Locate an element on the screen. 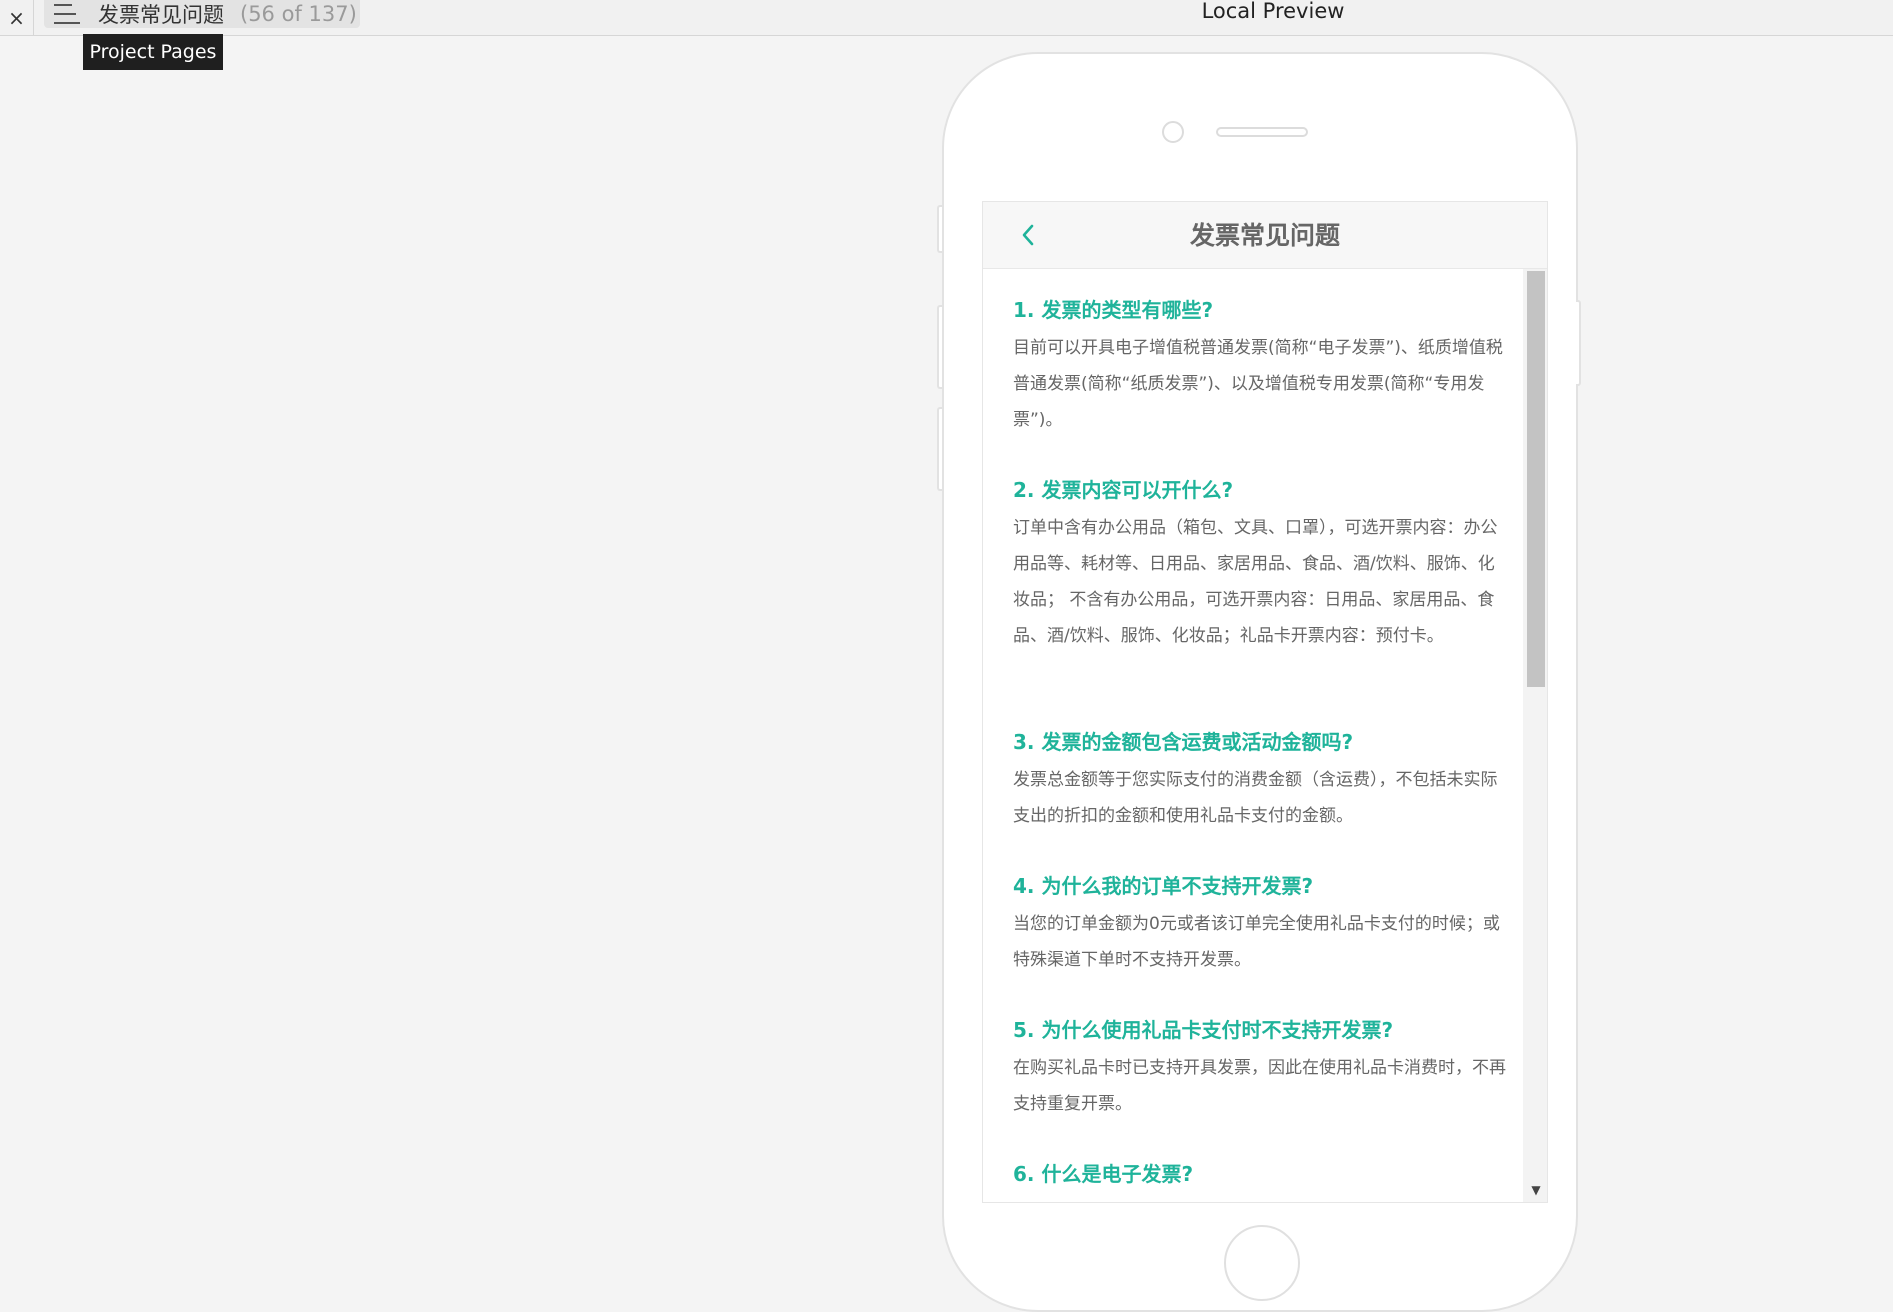 This screenshot has width=1893, height=1312. close-button: × is located at coordinates (17, 18).